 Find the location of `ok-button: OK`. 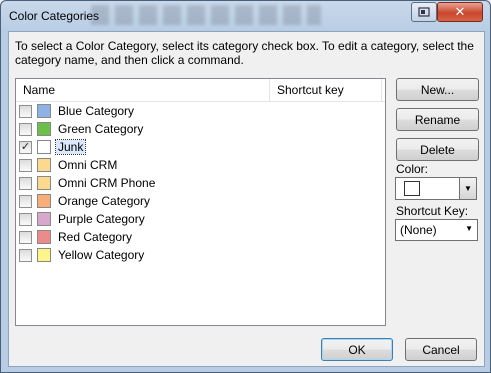

ok-button: OK is located at coordinates (357, 349).